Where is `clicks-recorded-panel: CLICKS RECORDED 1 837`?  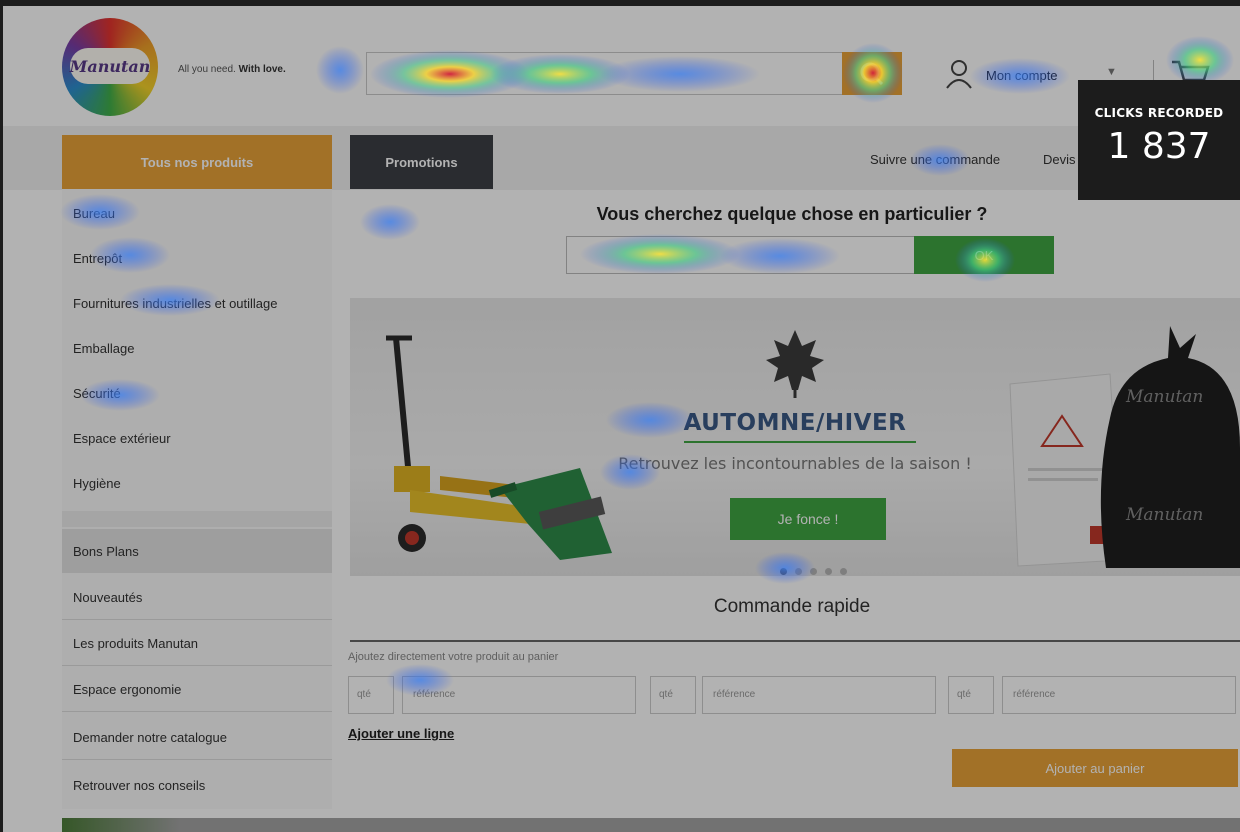 clicks-recorded-panel: CLICKS RECORDED 1 837 is located at coordinates (1159, 140).